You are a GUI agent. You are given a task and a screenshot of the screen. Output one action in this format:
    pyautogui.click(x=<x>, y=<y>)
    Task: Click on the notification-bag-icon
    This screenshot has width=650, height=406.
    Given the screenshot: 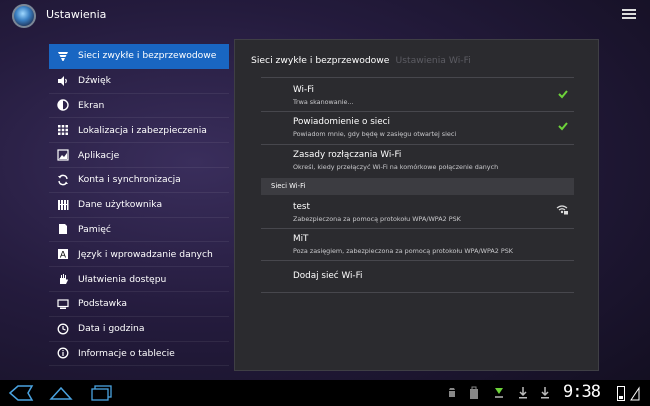 What is the action you would take?
    pyautogui.click(x=474, y=393)
    